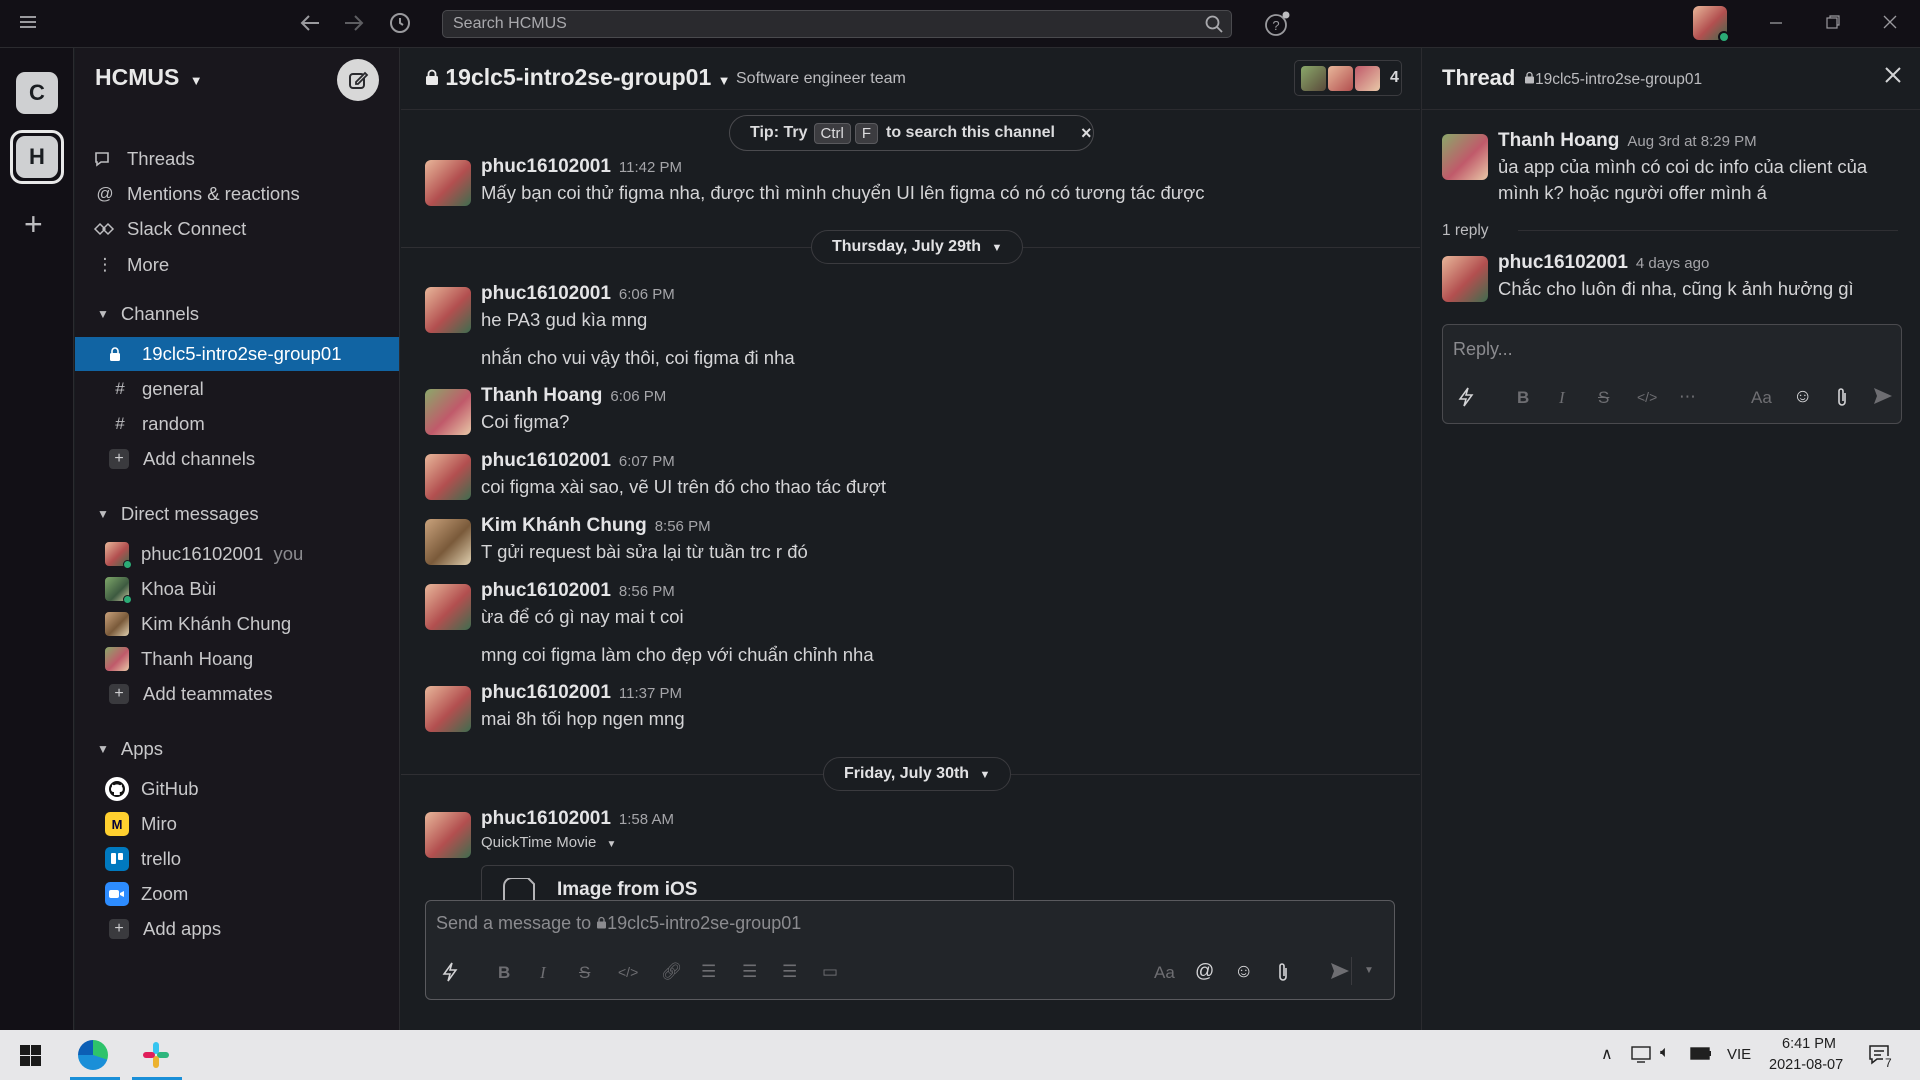 The height and width of the screenshot is (1080, 1920). Describe the element at coordinates (358, 80) in the screenshot. I see `compose-button` at that location.